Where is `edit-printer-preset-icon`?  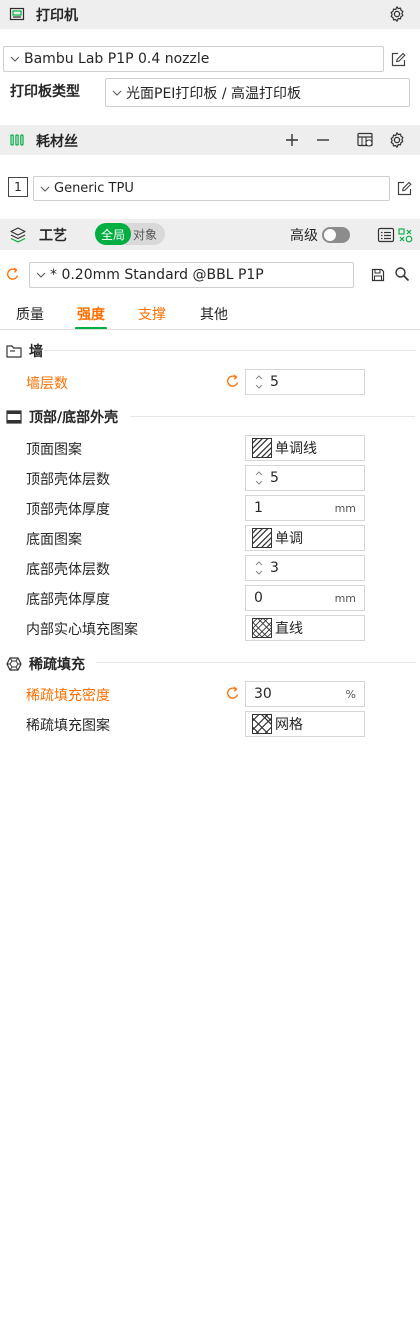 edit-printer-preset-icon is located at coordinates (398, 59).